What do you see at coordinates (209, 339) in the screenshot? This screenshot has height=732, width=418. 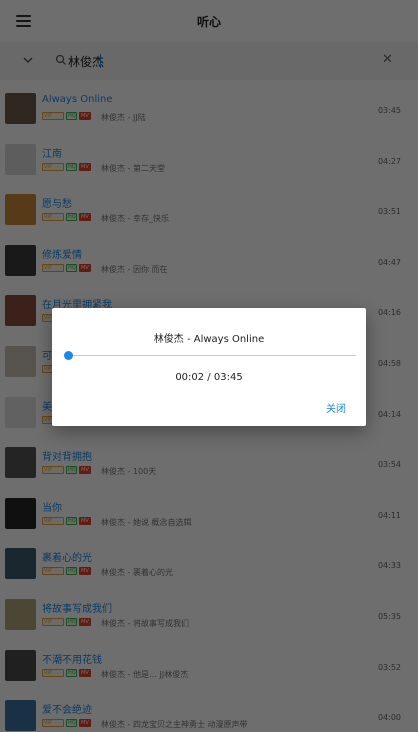 I see `dialog-title: 林俊杰 - Always Online` at bounding box center [209, 339].